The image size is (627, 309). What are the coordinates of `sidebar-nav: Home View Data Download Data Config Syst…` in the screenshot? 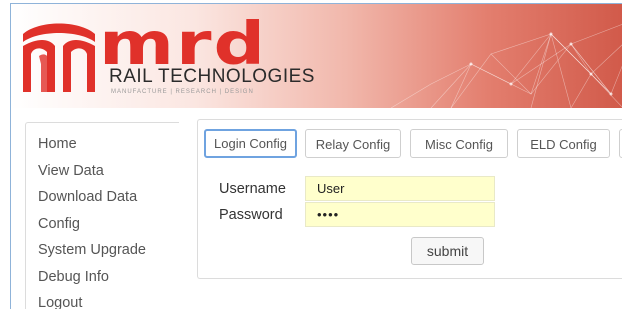 It's located at (102, 215).